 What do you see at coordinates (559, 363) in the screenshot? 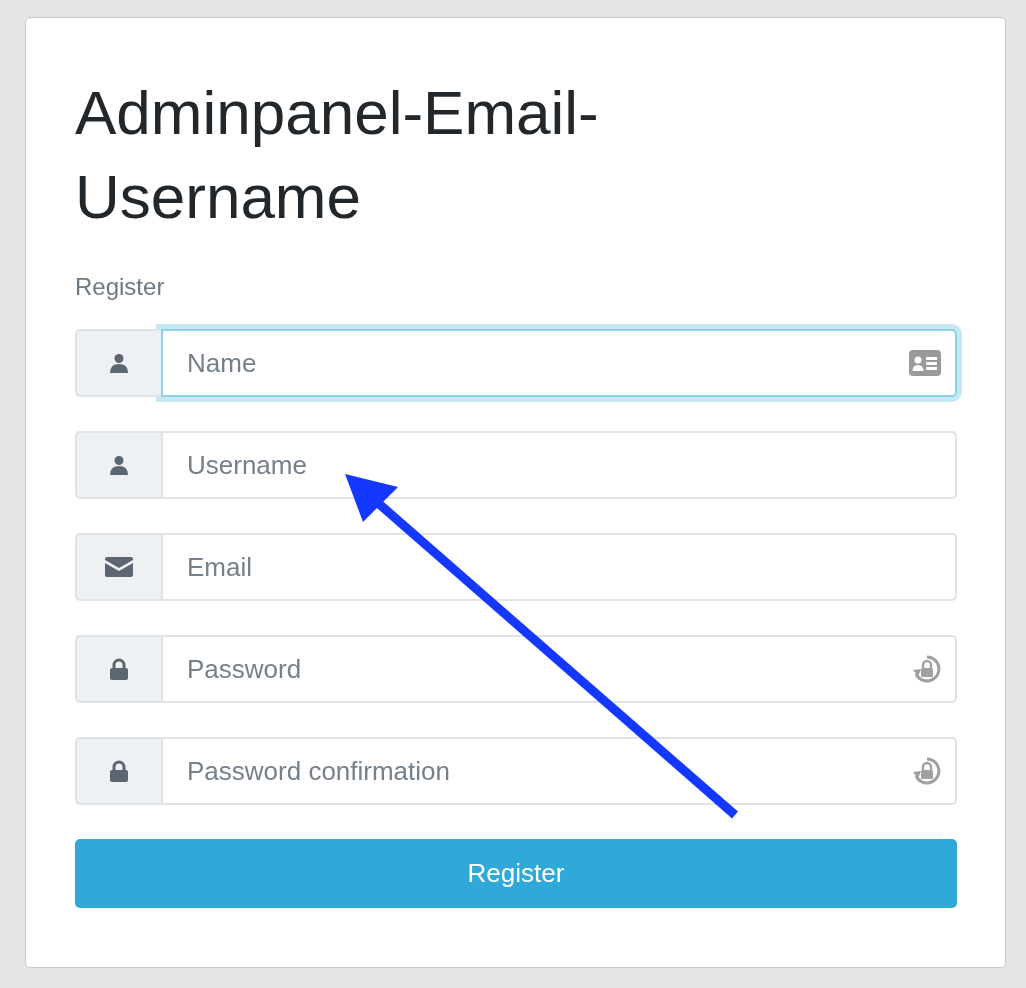
I see `input-field: Name` at bounding box center [559, 363].